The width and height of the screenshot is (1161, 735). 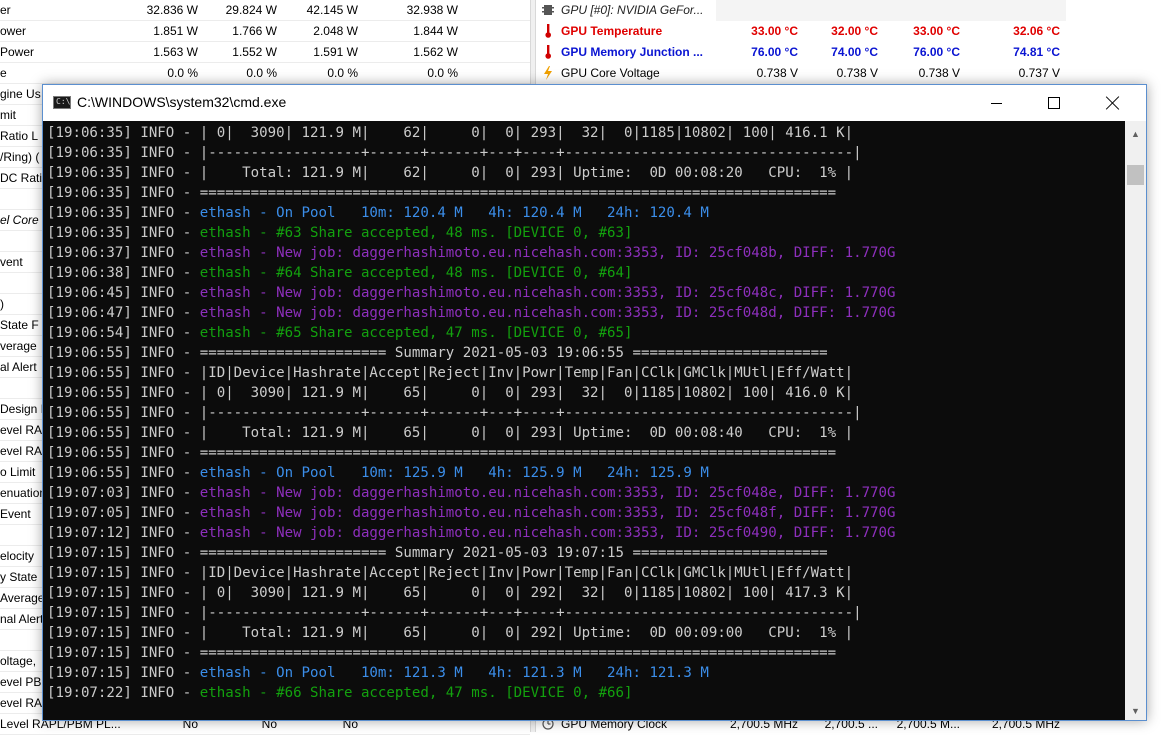 I want to click on sensor-label: o Limit, so click(x=18, y=472).